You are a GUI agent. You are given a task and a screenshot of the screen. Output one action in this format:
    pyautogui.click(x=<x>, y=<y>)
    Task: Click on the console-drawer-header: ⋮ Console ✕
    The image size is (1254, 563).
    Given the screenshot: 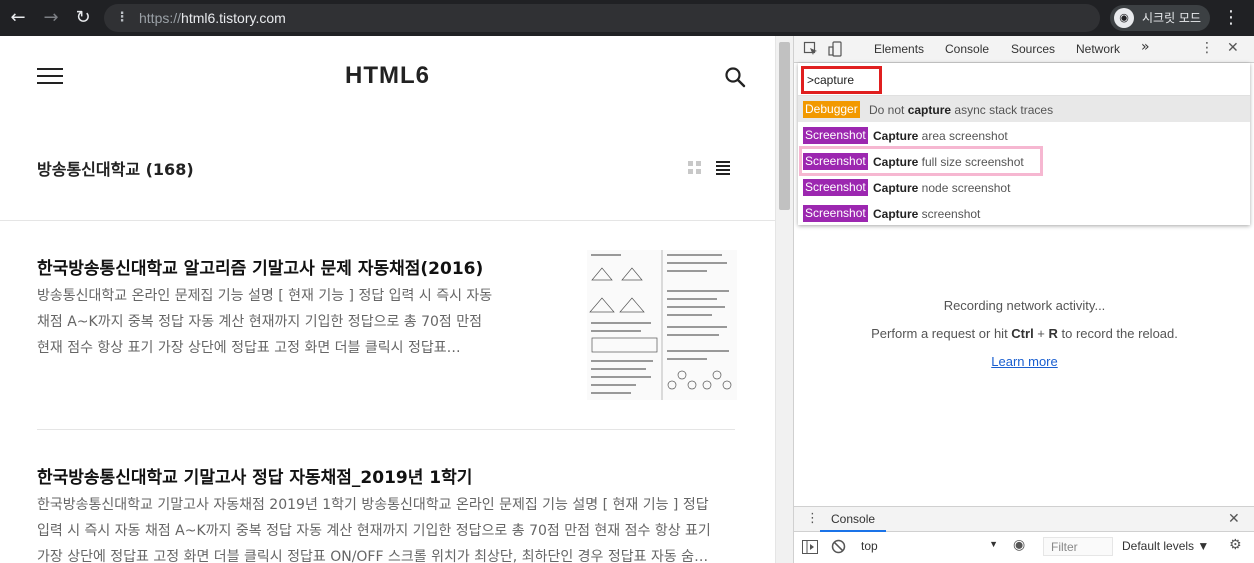 What is the action you would take?
    pyautogui.click(x=1024, y=519)
    